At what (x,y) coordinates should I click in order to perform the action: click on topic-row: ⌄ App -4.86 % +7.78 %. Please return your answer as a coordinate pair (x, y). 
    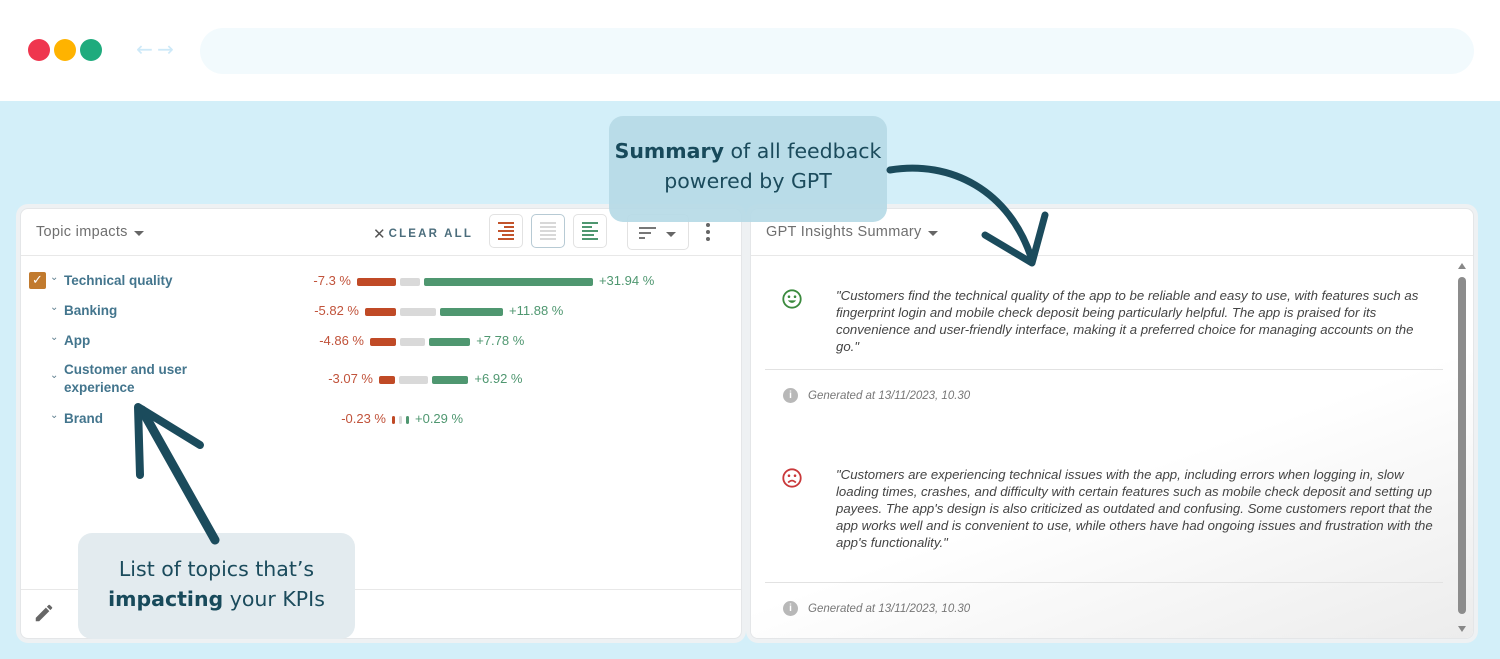
    Looking at the image, I should click on (381, 342).